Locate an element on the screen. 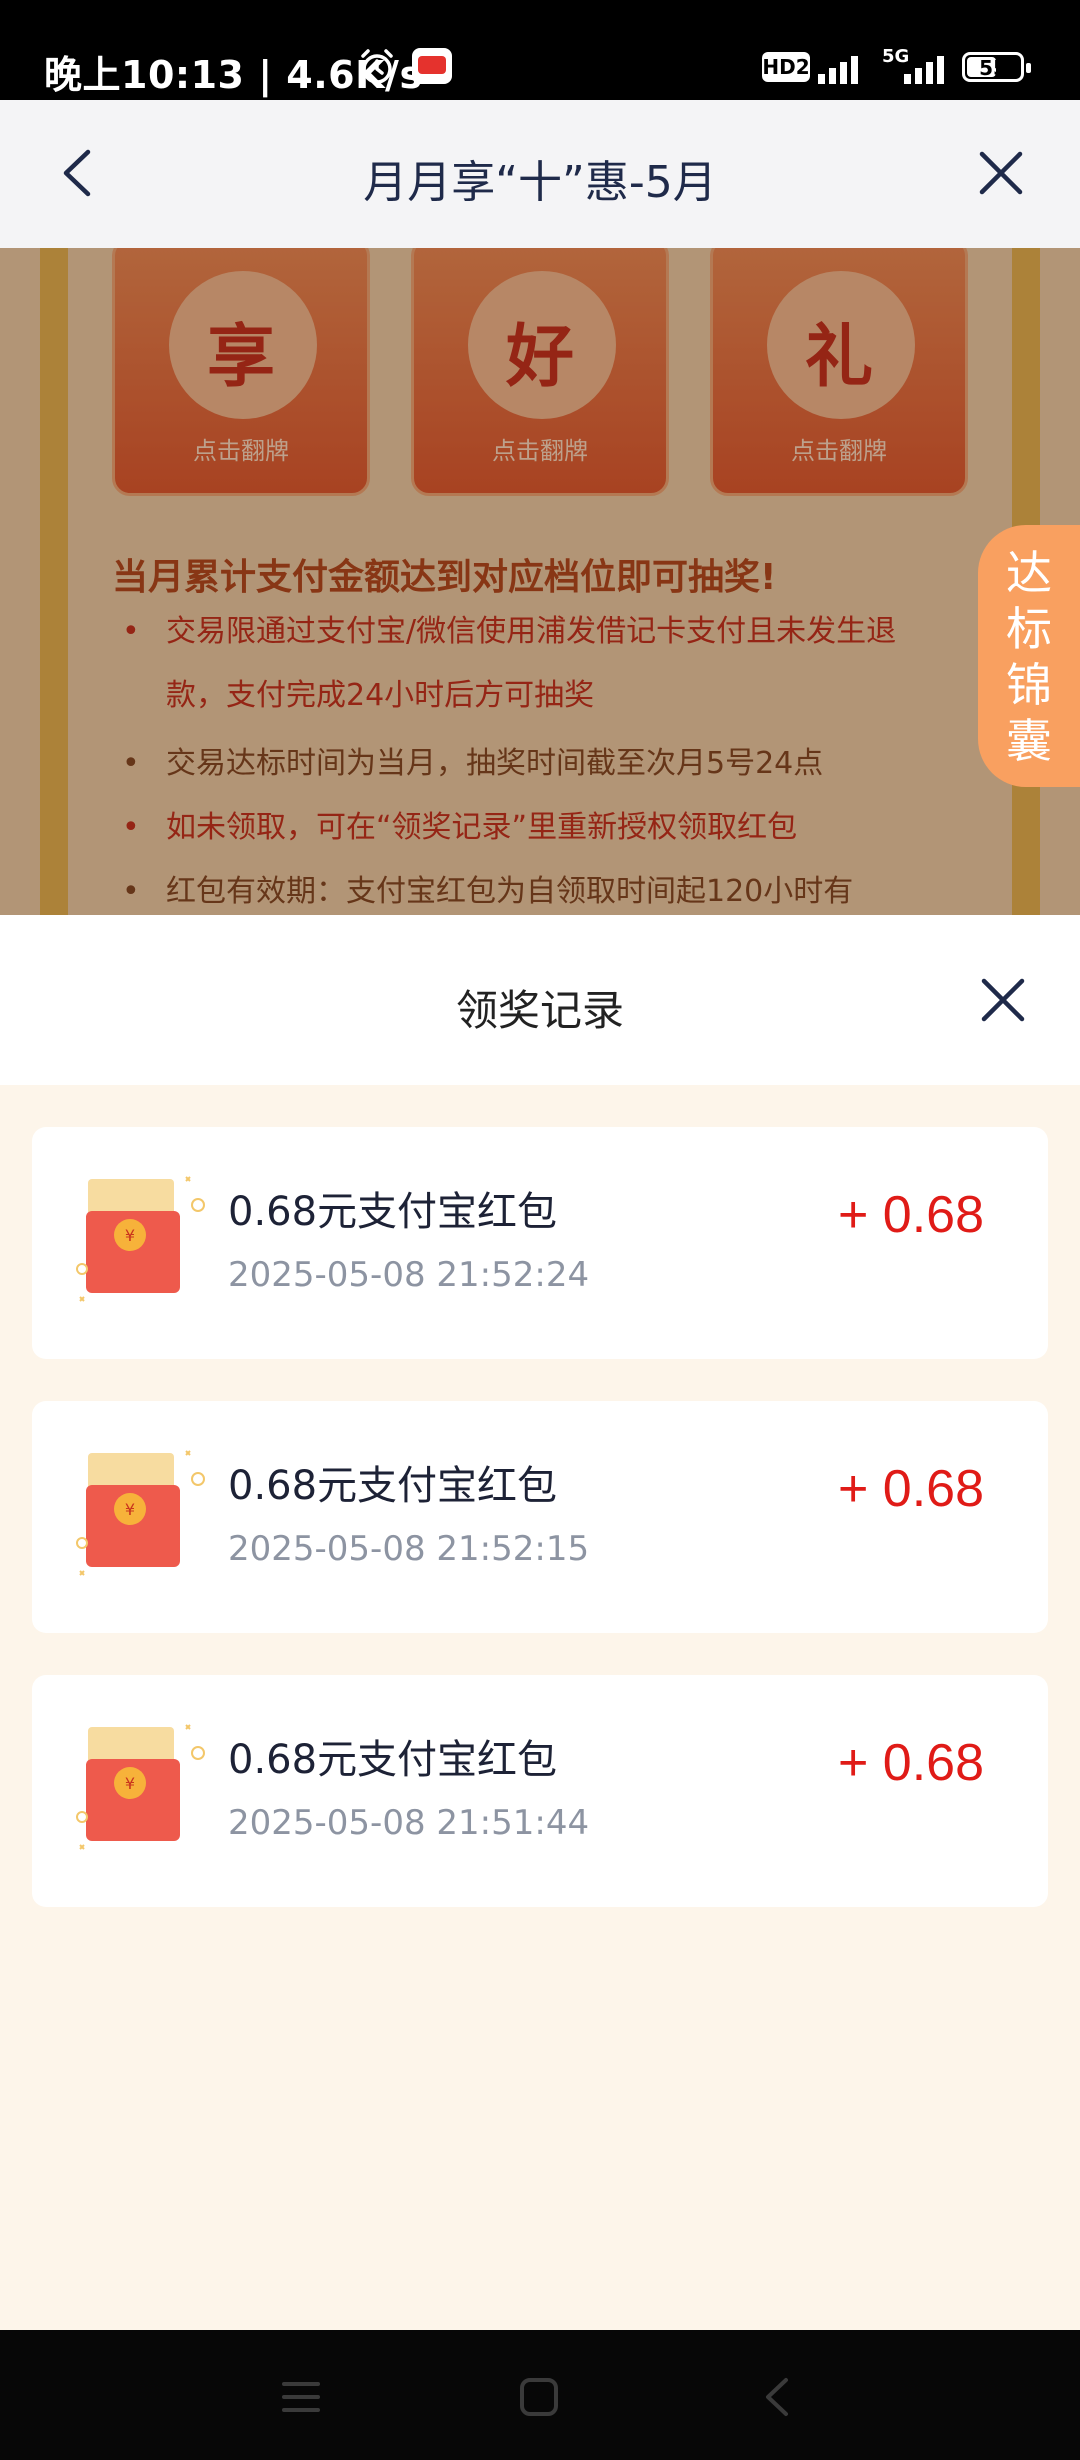 This screenshot has width=1080, height=2460. home-icon is located at coordinates (539, 2397).